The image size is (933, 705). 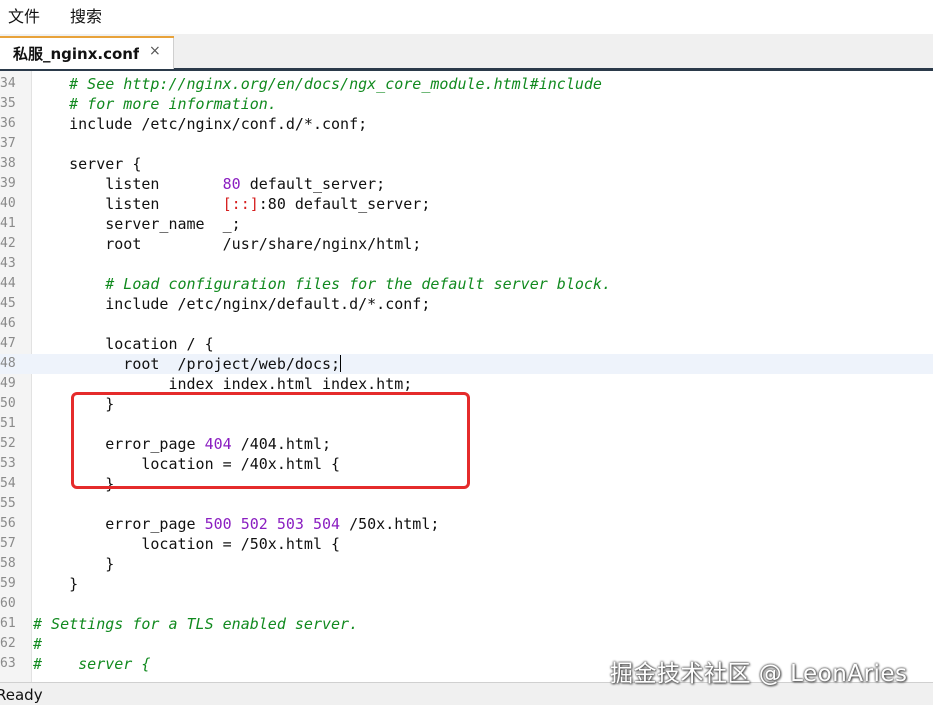 What do you see at coordinates (466, 624) in the screenshot?
I see `code-line: 61 # Settings for a TLS enabled server.` at bounding box center [466, 624].